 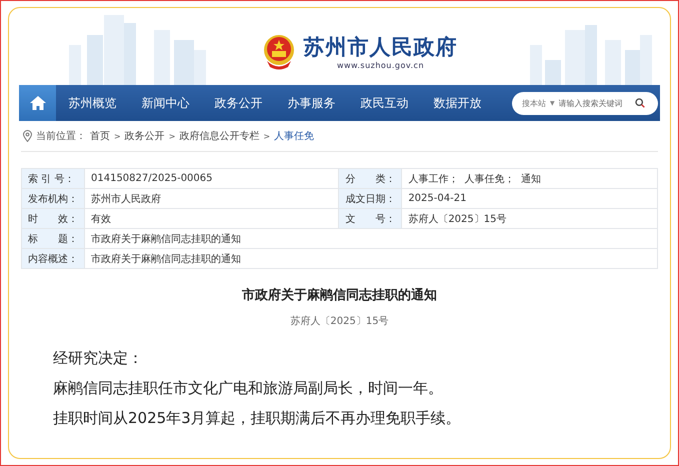 I want to click on breadcrumb-link: 政府信息公开专栏, so click(x=219, y=136).